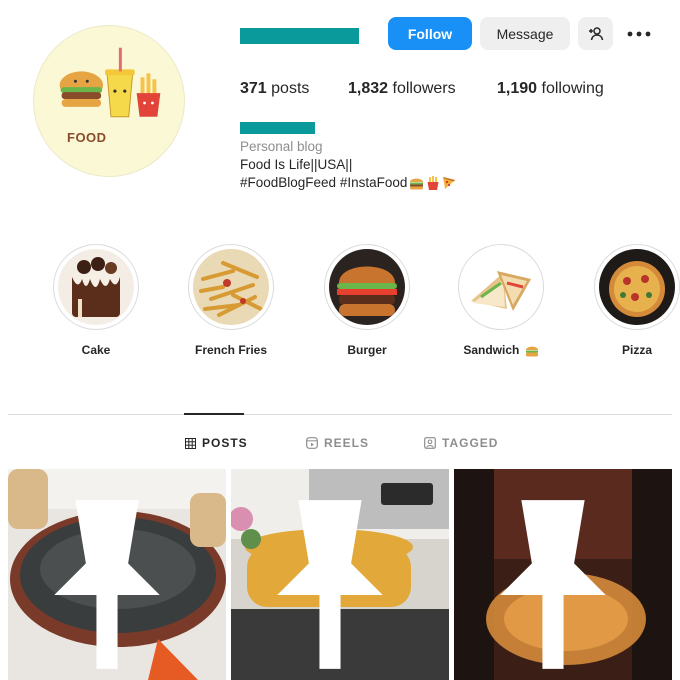 The width and height of the screenshot is (680, 680). I want to click on highlight-label: French Fries, so click(231, 350).